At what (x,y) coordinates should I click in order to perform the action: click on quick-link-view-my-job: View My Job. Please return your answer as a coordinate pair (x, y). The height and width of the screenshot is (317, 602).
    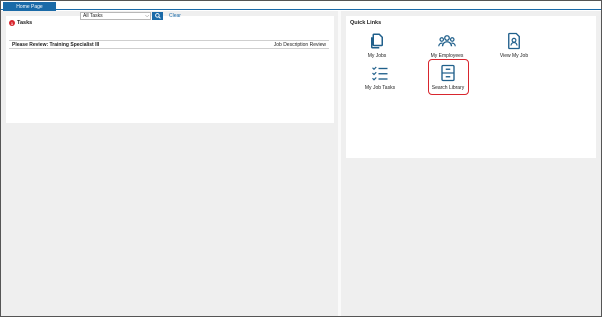
    Looking at the image, I should click on (514, 45).